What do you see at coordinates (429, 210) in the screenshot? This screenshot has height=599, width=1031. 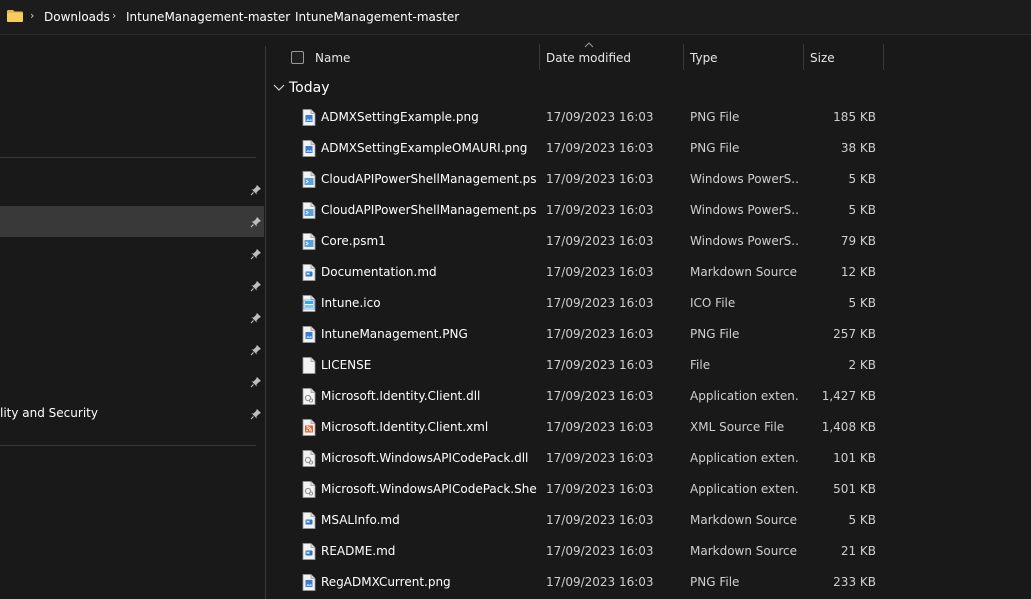 I see `file-name: CloudAPIPowerShellManagement.psm1` at bounding box center [429, 210].